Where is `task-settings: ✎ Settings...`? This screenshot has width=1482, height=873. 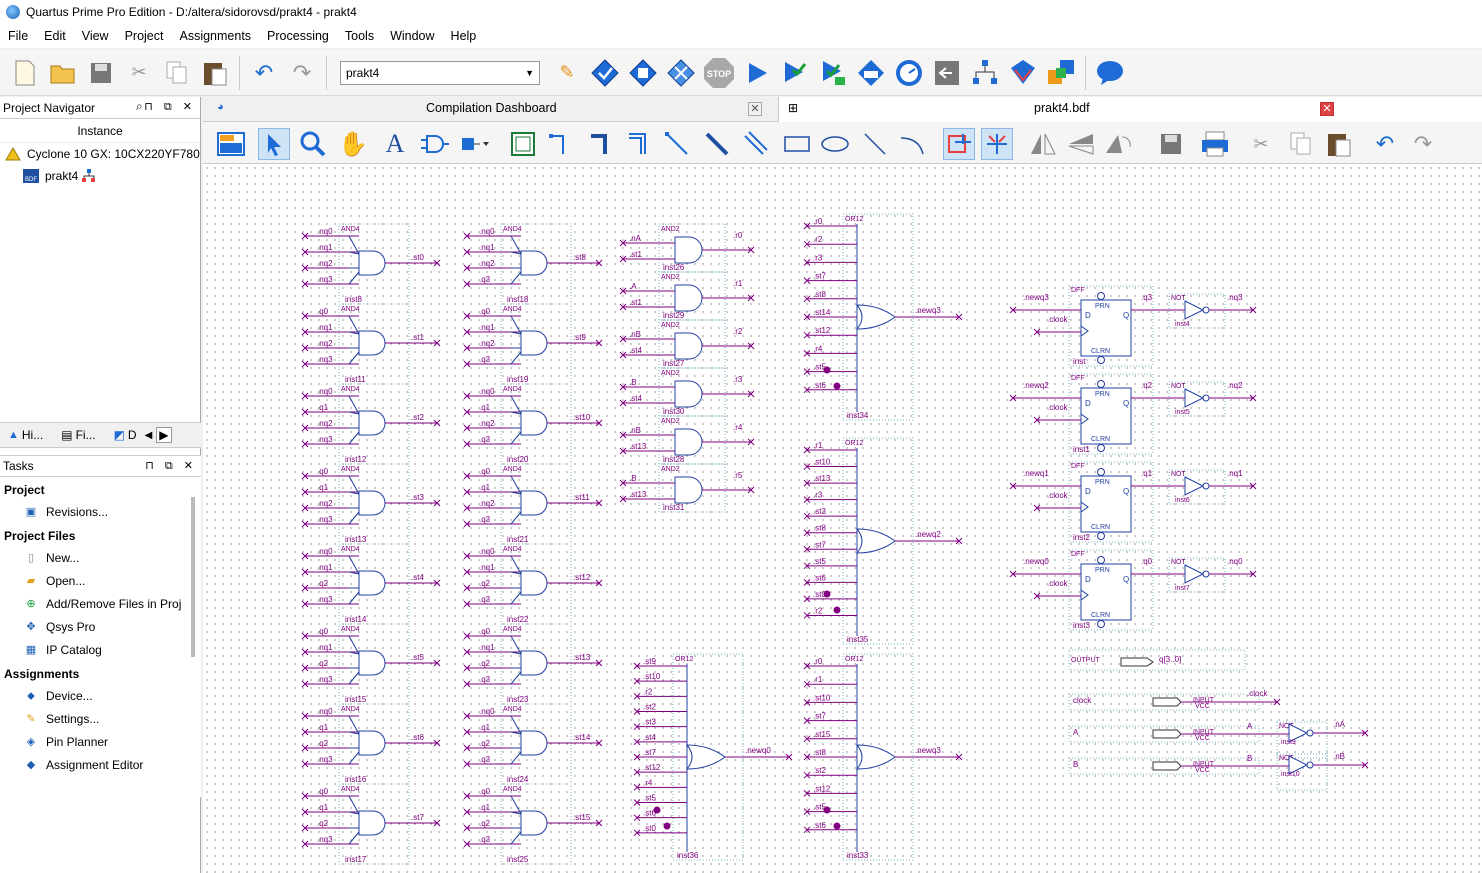 task-settings: ✎ Settings... is located at coordinates (100, 718).